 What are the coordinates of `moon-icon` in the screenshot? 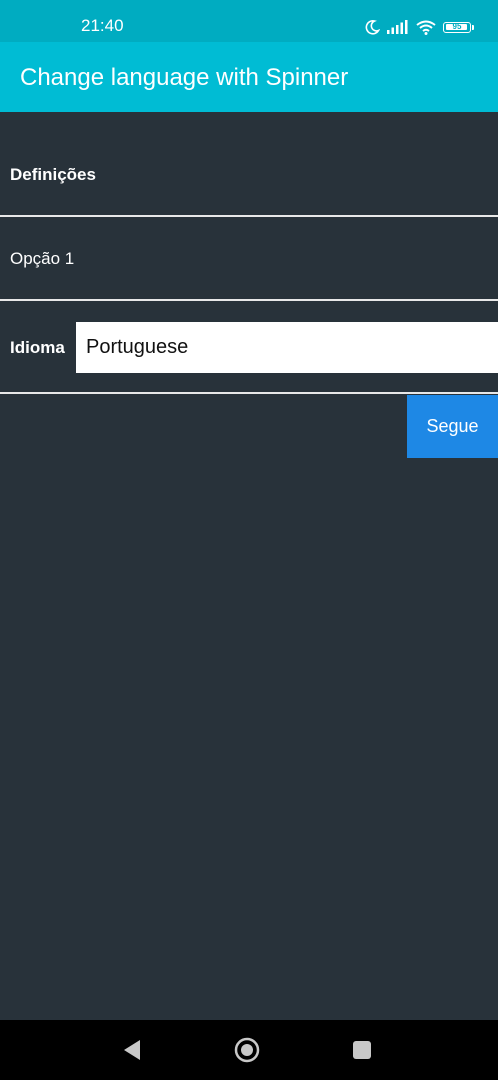 It's located at (372, 27).